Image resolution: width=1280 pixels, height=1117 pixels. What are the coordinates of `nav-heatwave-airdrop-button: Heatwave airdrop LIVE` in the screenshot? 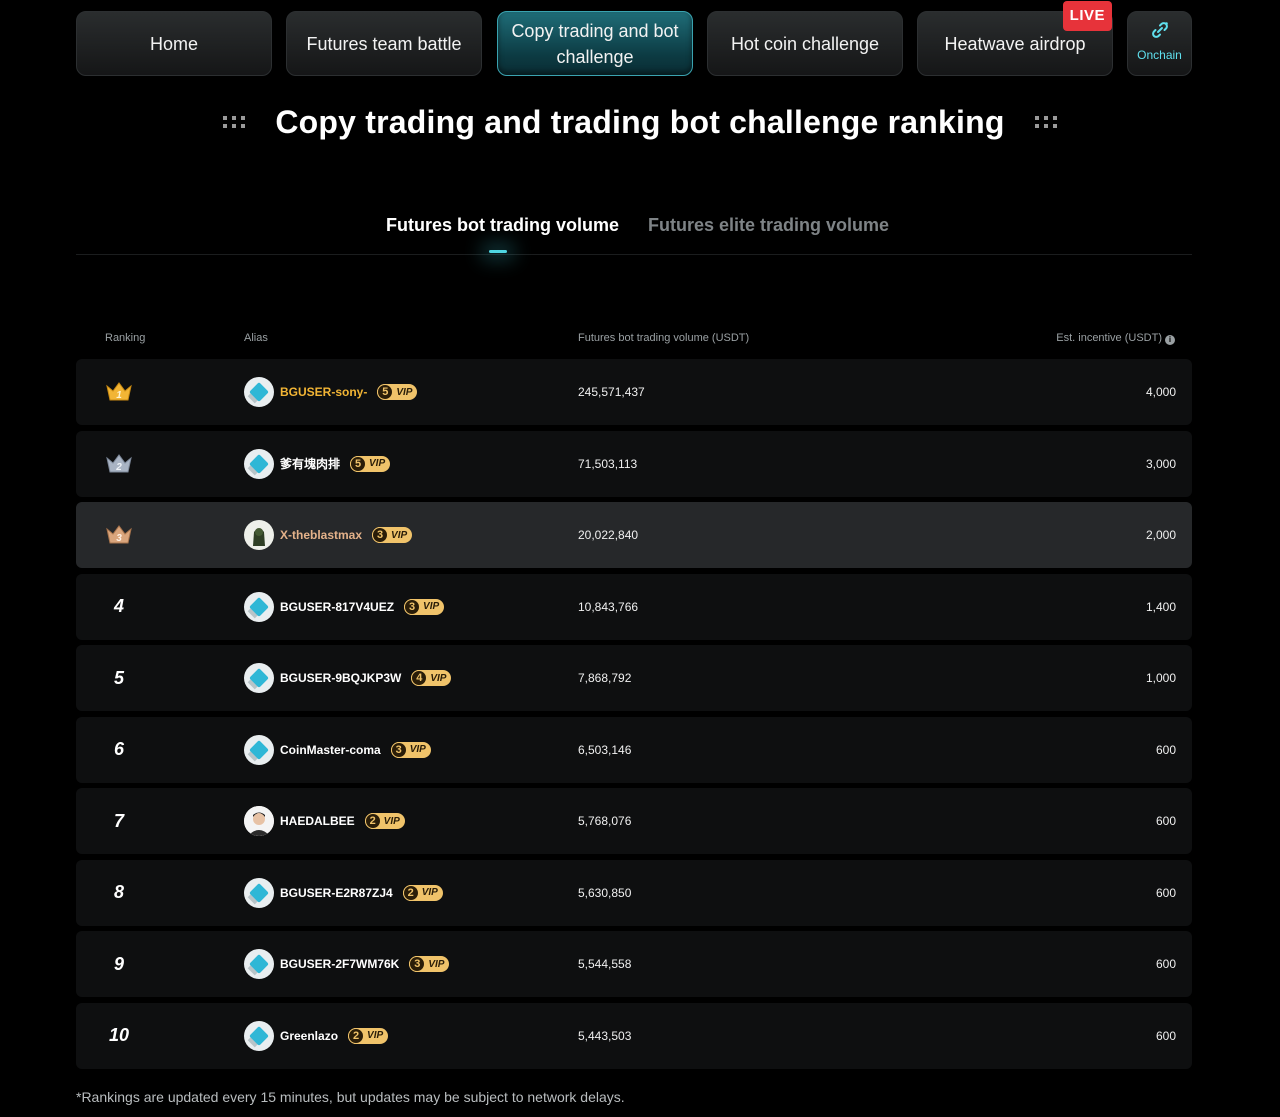 It's located at (1015, 38).